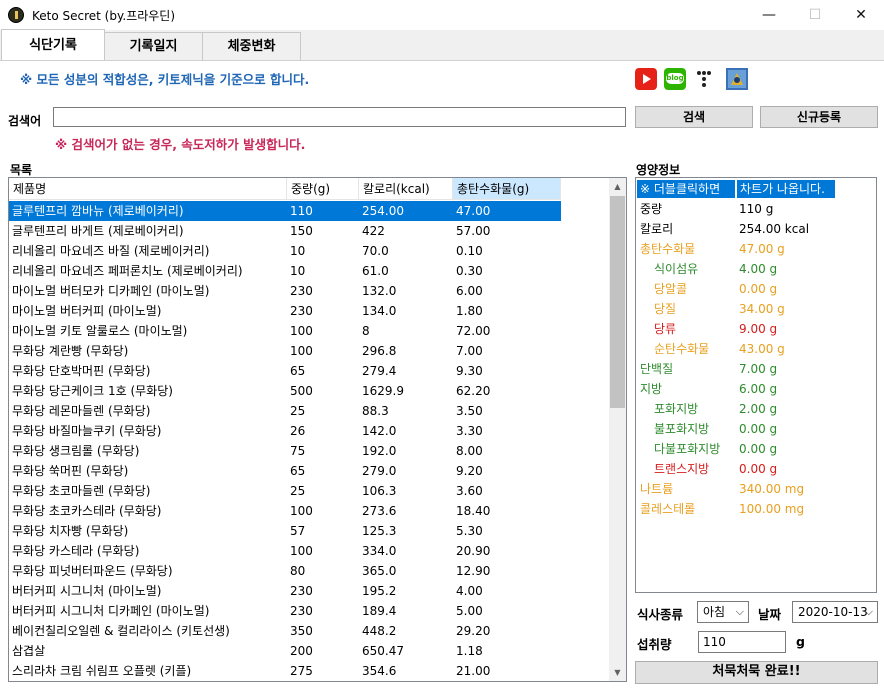 The width and height of the screenshot is (884, 690). What do you see at coordinates (111, 291) in the screenshot?
I see `cell-name: 마이노멀 버터모카 디카페인 (마이노멀)` at bounding box center [111, 291].